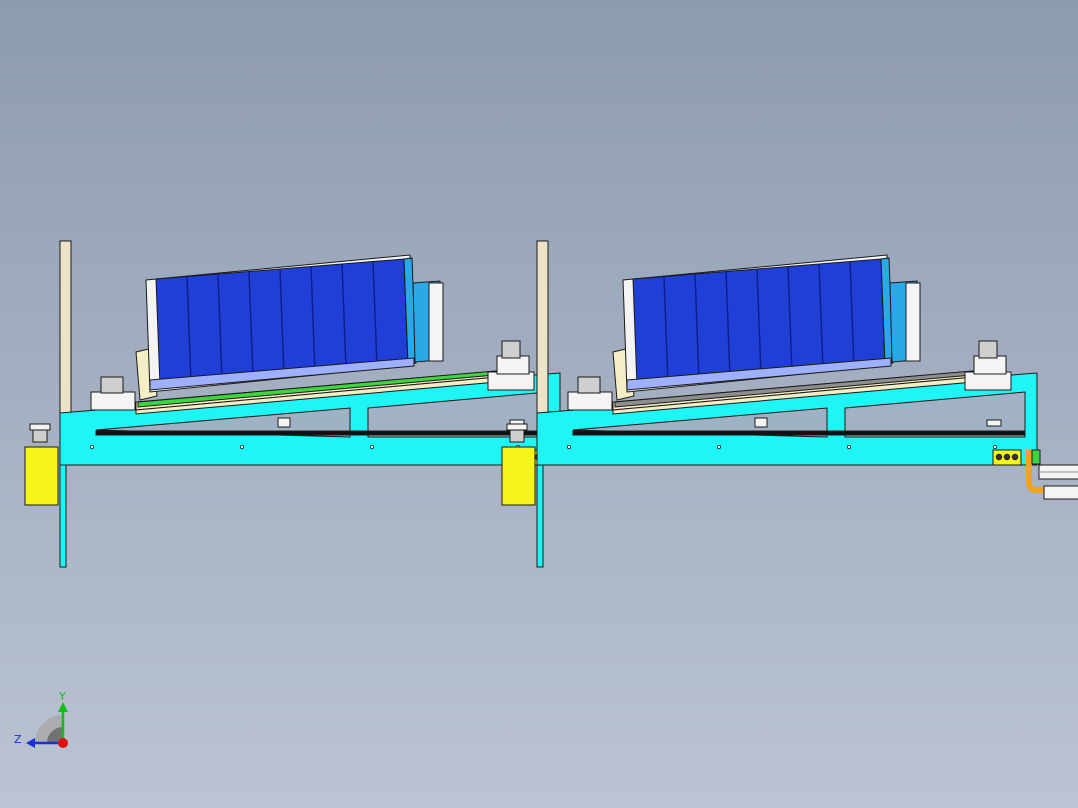  What do you see at coordinates (994, 423) in the screenshot?
I see `slot-stop` at bounding box center [994, 423].